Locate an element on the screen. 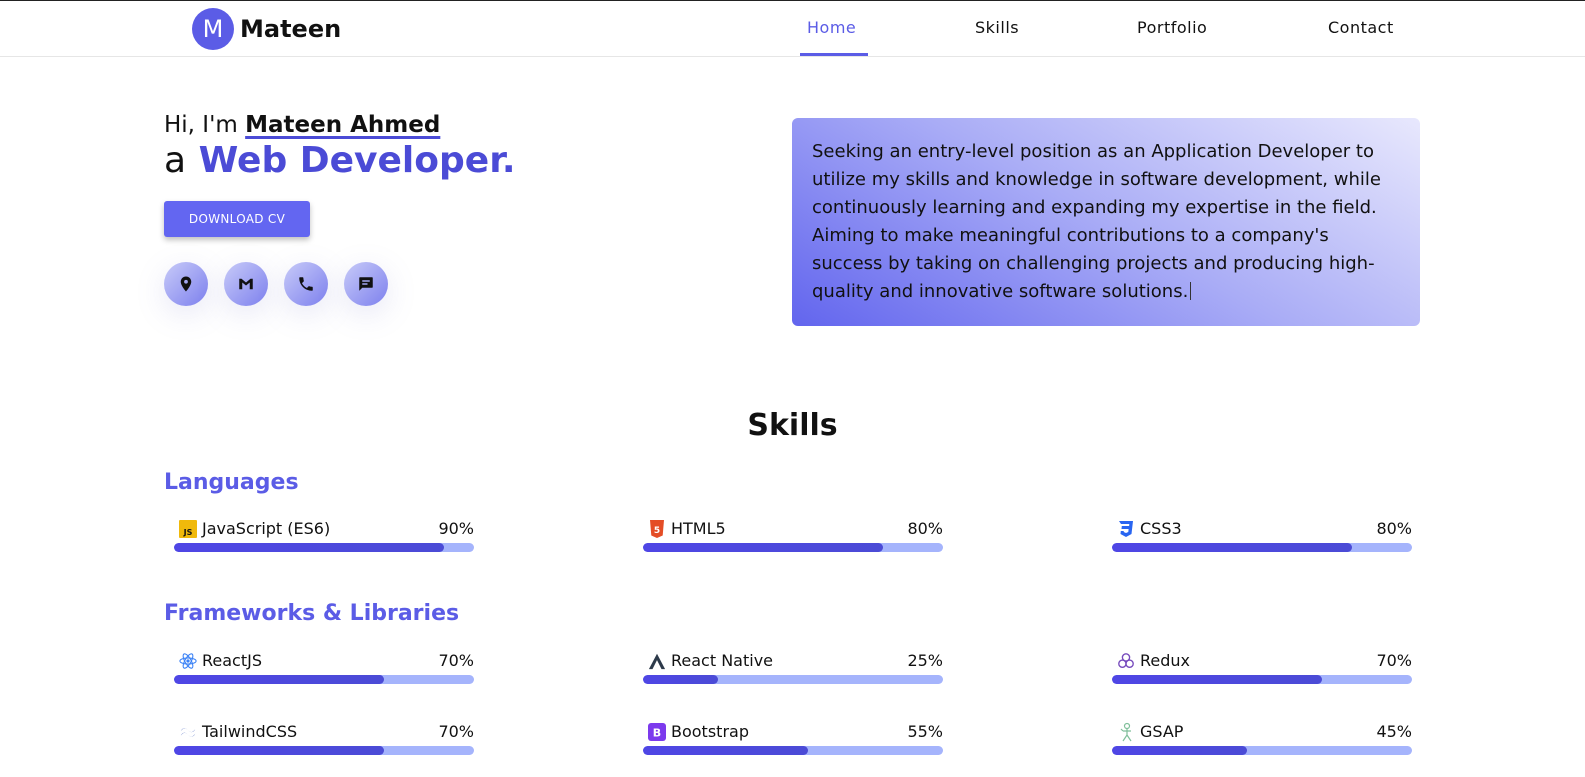 The width and height of the screenshot is (1585, 777). javascript-icon: JS is located at coordinates (188, 528).